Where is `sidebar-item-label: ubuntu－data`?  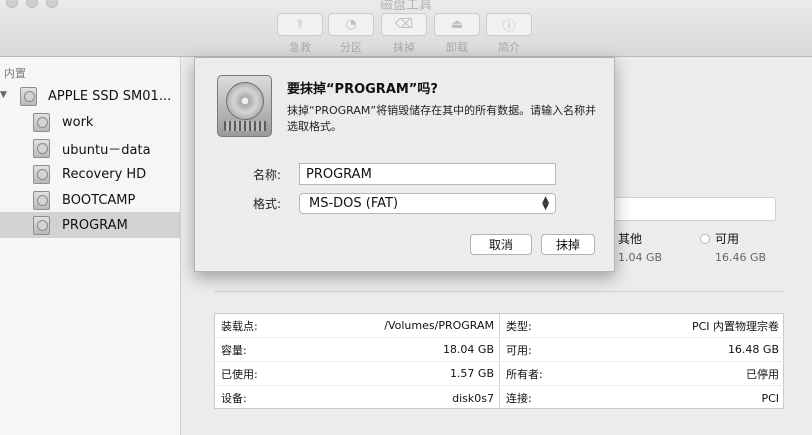
sidebar-item-label: ubuntu－data is located at coordinates (106, 150).